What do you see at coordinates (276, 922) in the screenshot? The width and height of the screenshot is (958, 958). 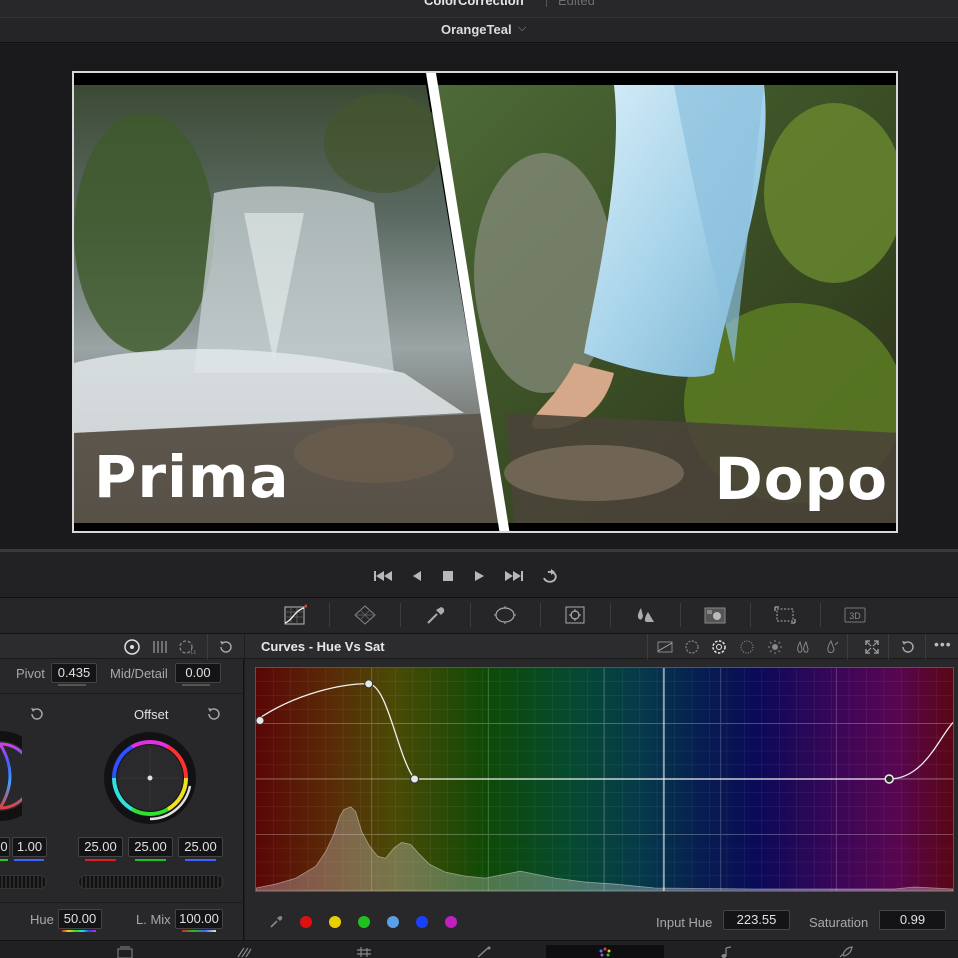 I see `curve-eyedropper-icon` at bounding box center [276, 922].